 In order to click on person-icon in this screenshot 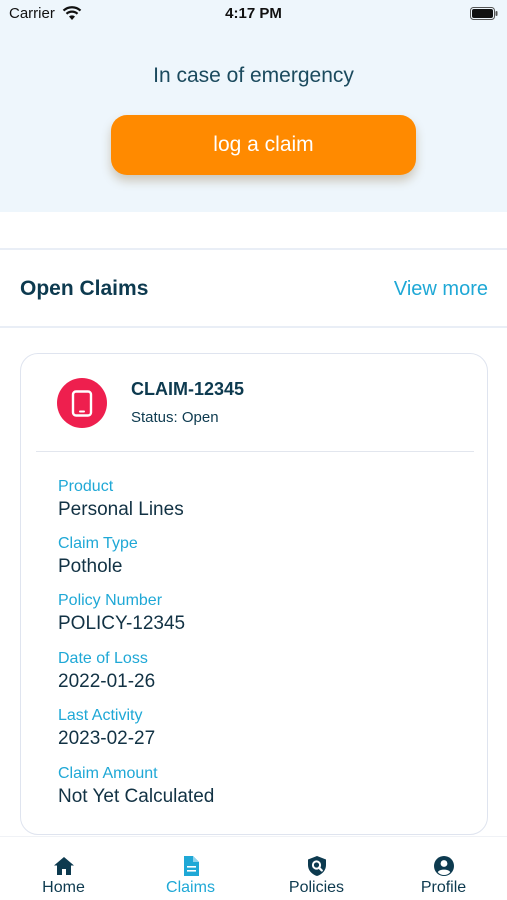, I will do `click(443, 866)`.